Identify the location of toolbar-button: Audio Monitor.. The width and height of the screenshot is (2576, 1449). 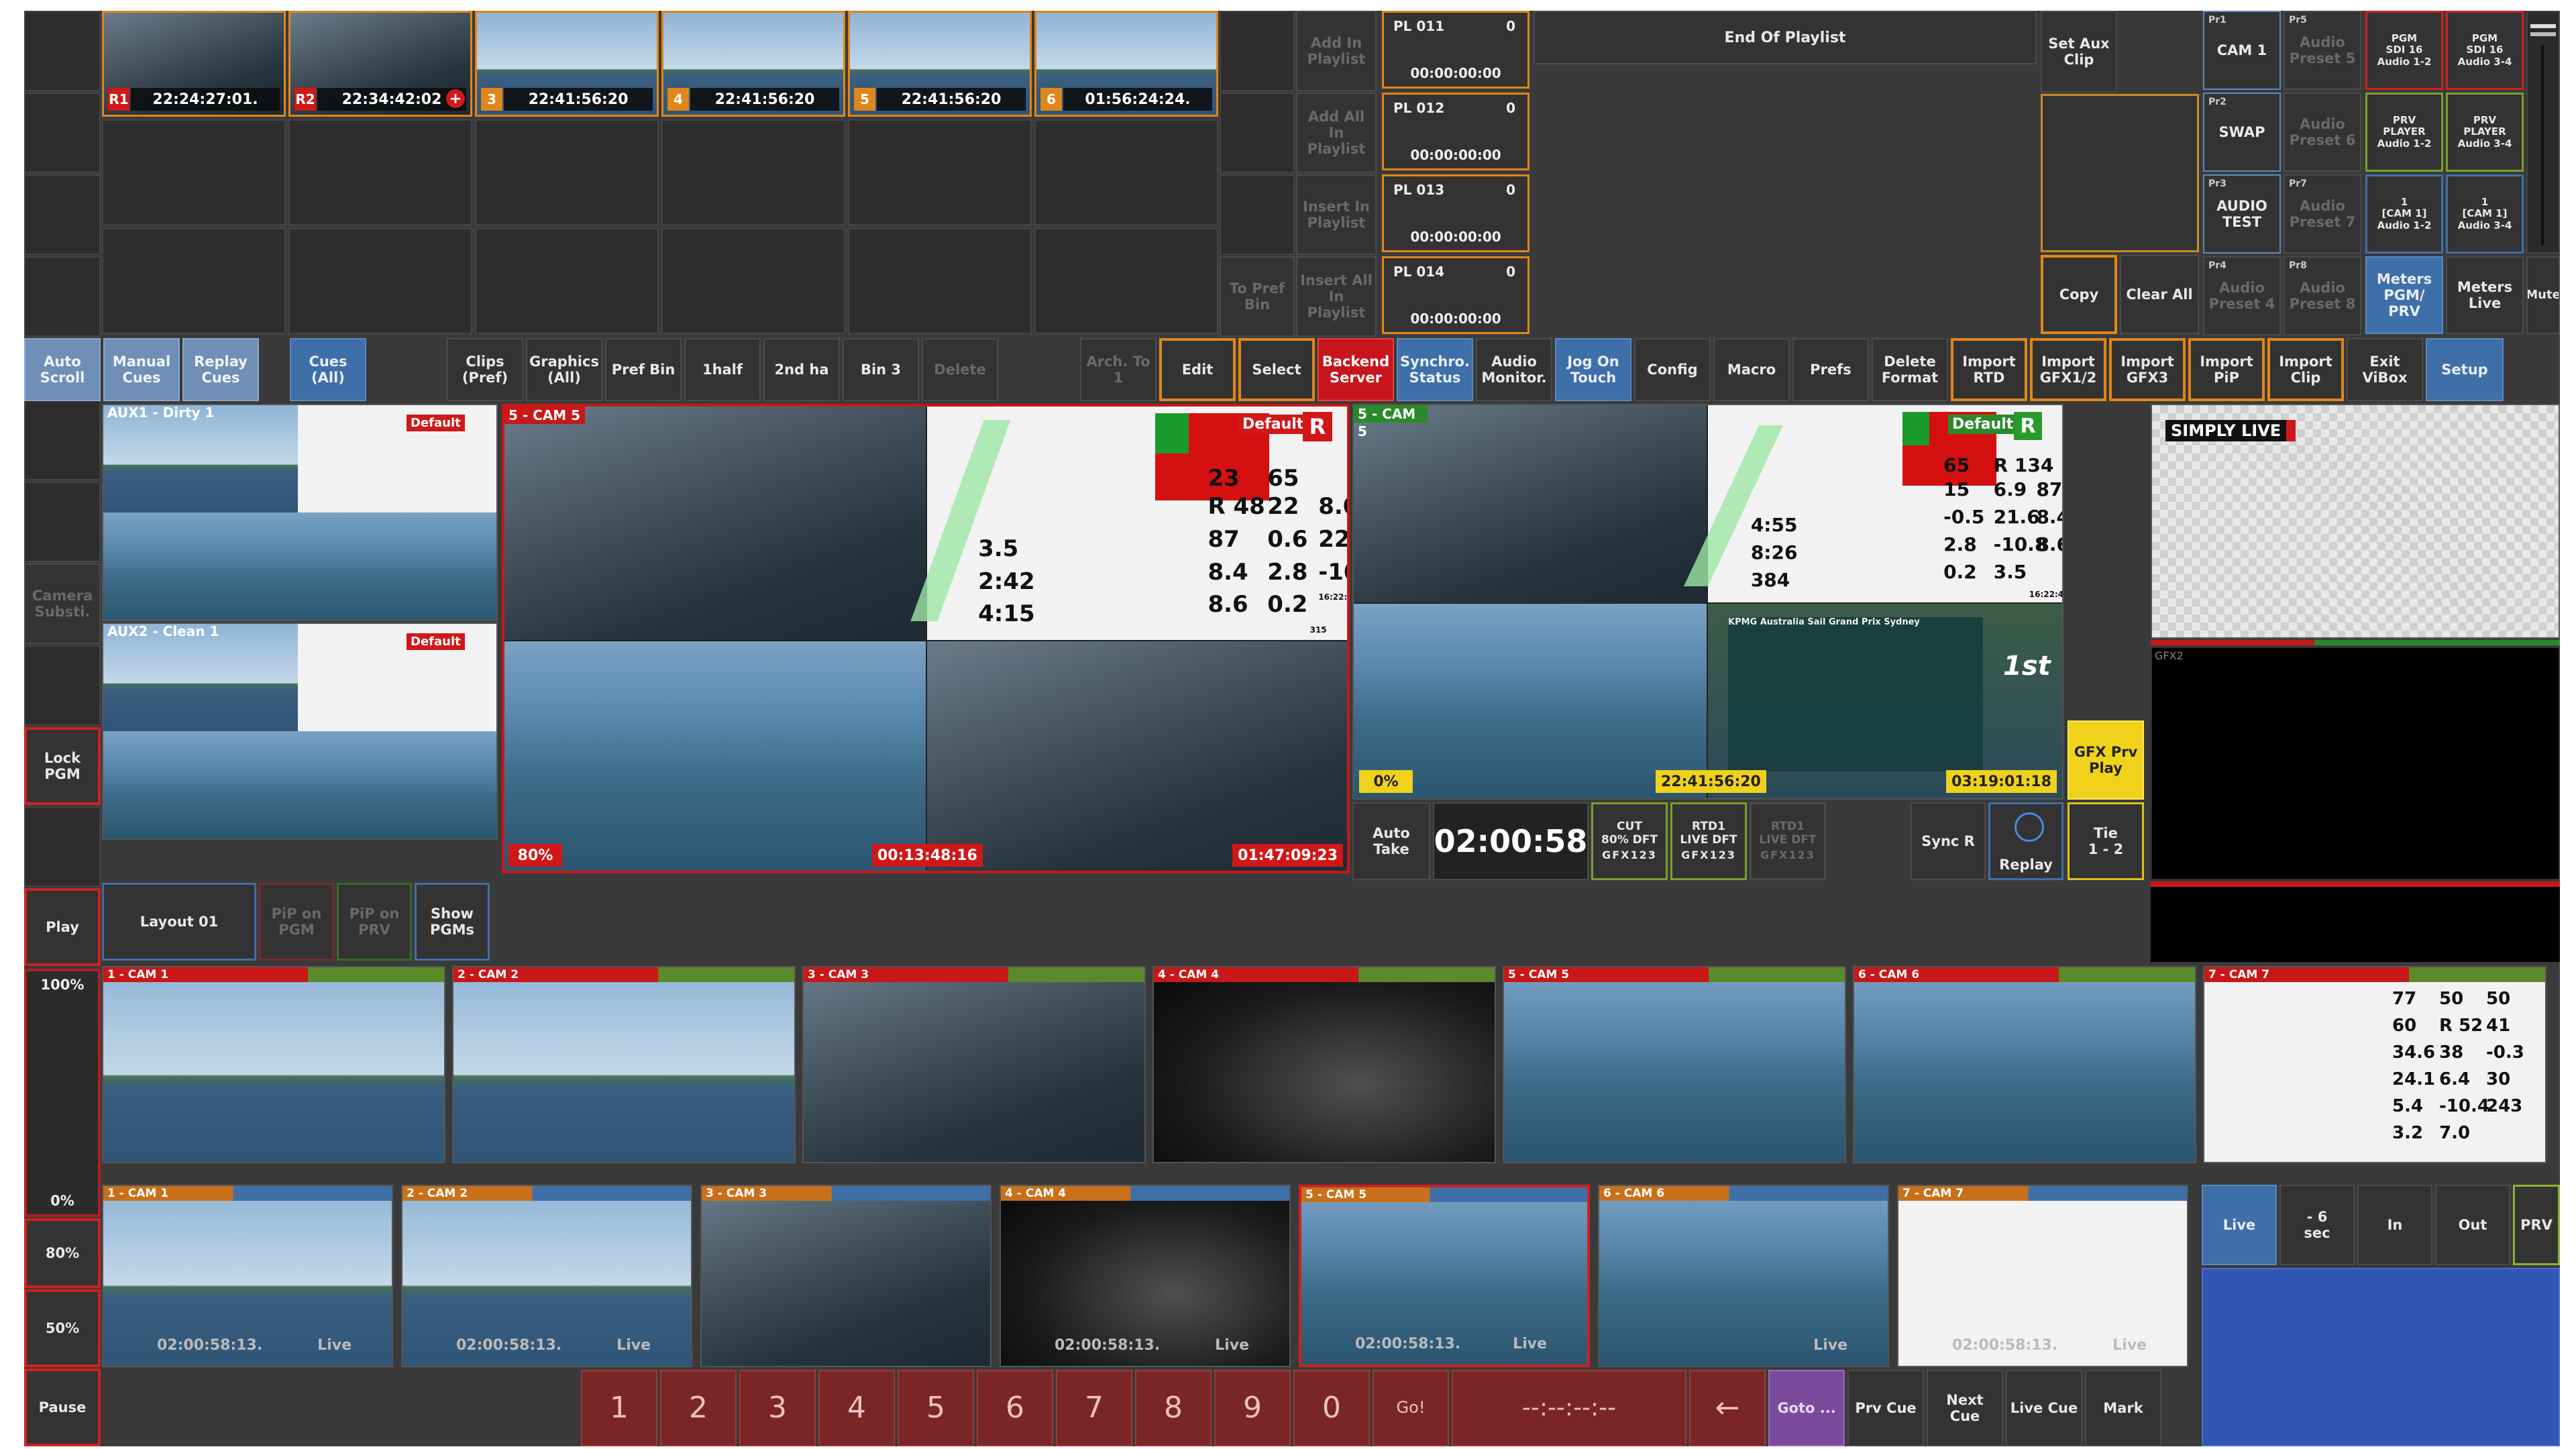
(1514, 369).